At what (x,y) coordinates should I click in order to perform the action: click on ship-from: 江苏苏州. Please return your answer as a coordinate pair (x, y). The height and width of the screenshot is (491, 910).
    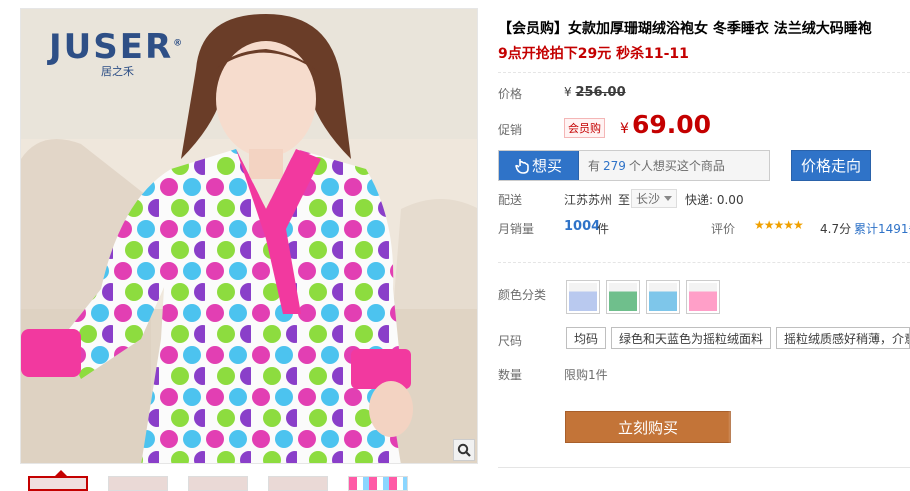
    Looking at the image, I should click on (588, 200).